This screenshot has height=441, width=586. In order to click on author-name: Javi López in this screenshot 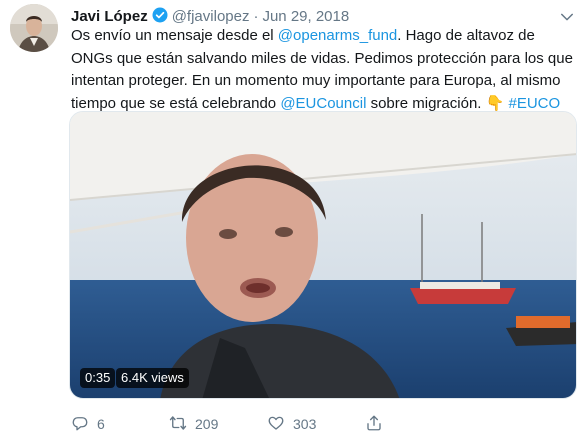, I will do `click(109, 16)`.